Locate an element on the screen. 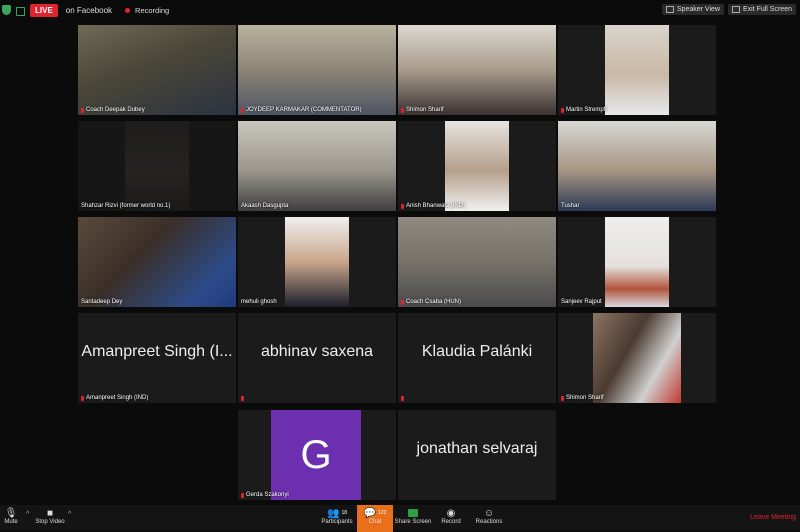 Image resolution: width=800 pixels, height=532 pixels. recording-dot-icon is located at coordinates (128, 10).